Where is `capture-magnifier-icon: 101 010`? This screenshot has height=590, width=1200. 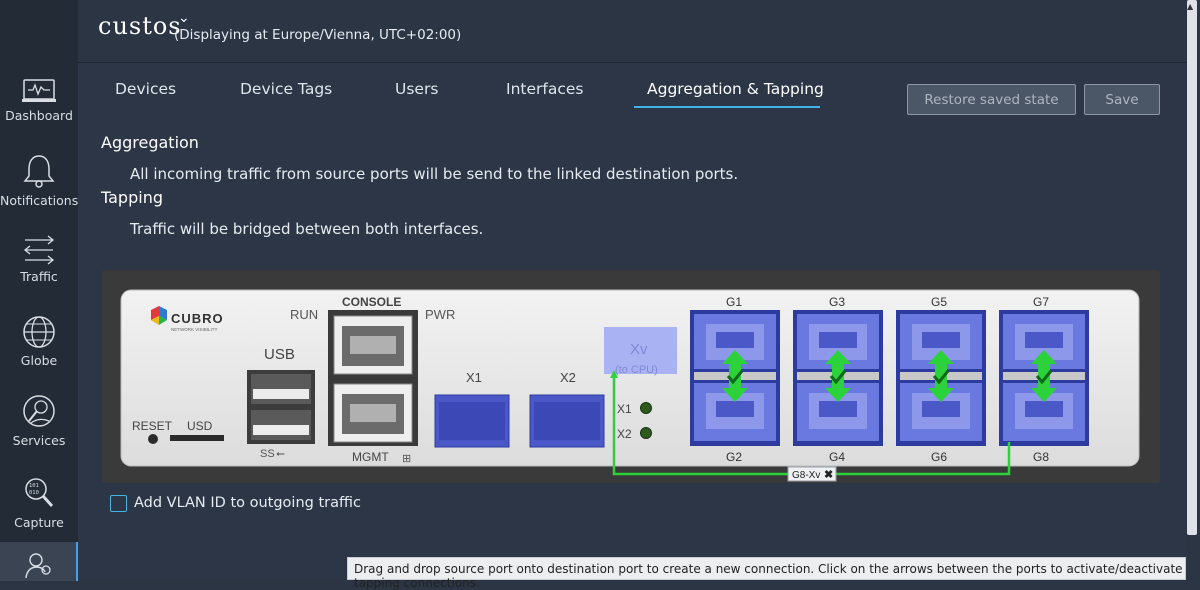 capture-magnifier-icon: 101 010 is located at coordinates (39, 493).